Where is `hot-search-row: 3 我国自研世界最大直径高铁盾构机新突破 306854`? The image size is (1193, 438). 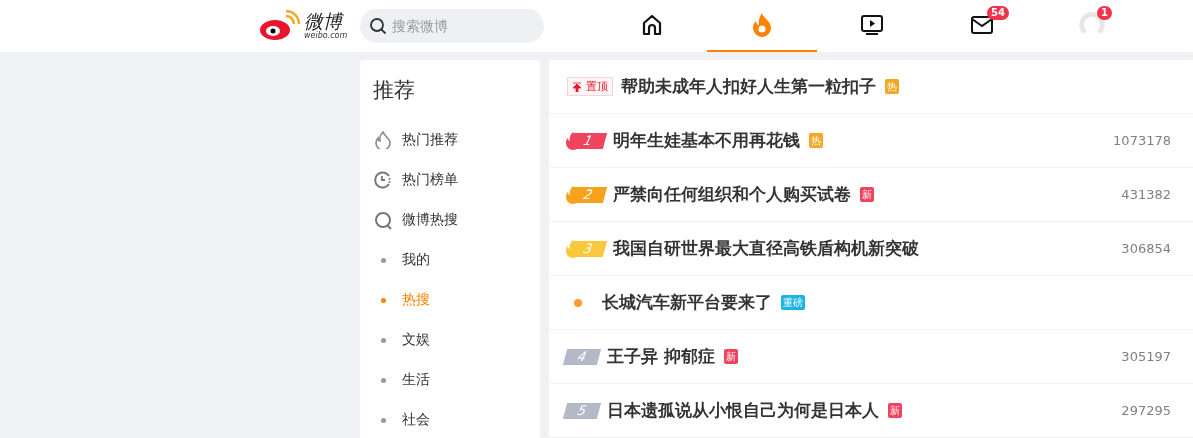
hot-search-row: 3 我国自研世界最大直径高铁盾构机新突破 306854 is located at coordinates (871, 249).